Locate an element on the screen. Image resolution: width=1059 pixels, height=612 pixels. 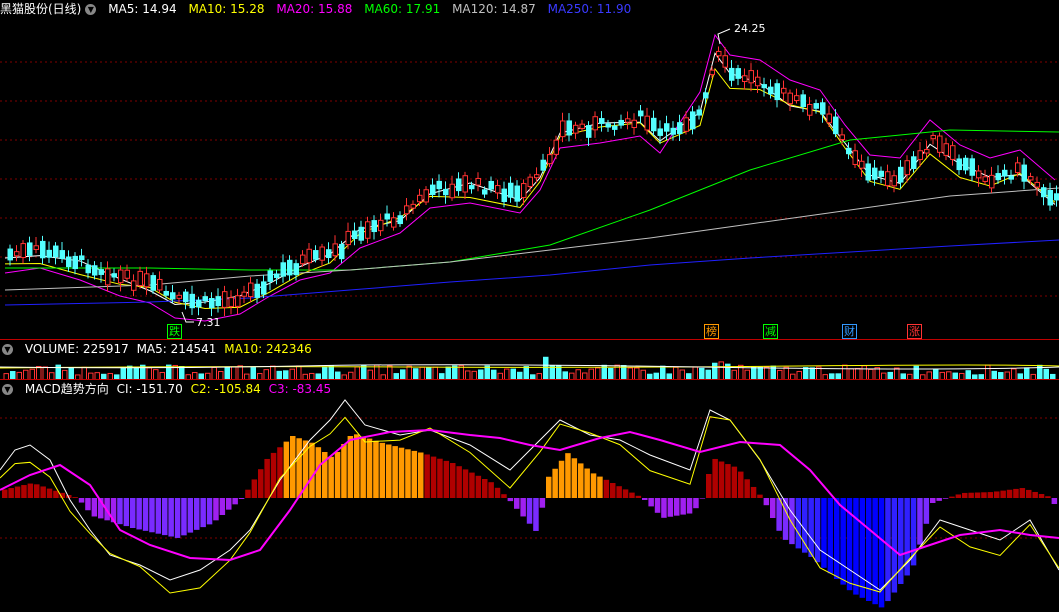
volume-ma5-label: MA5: 214541 is located at coordinates (176, 349).